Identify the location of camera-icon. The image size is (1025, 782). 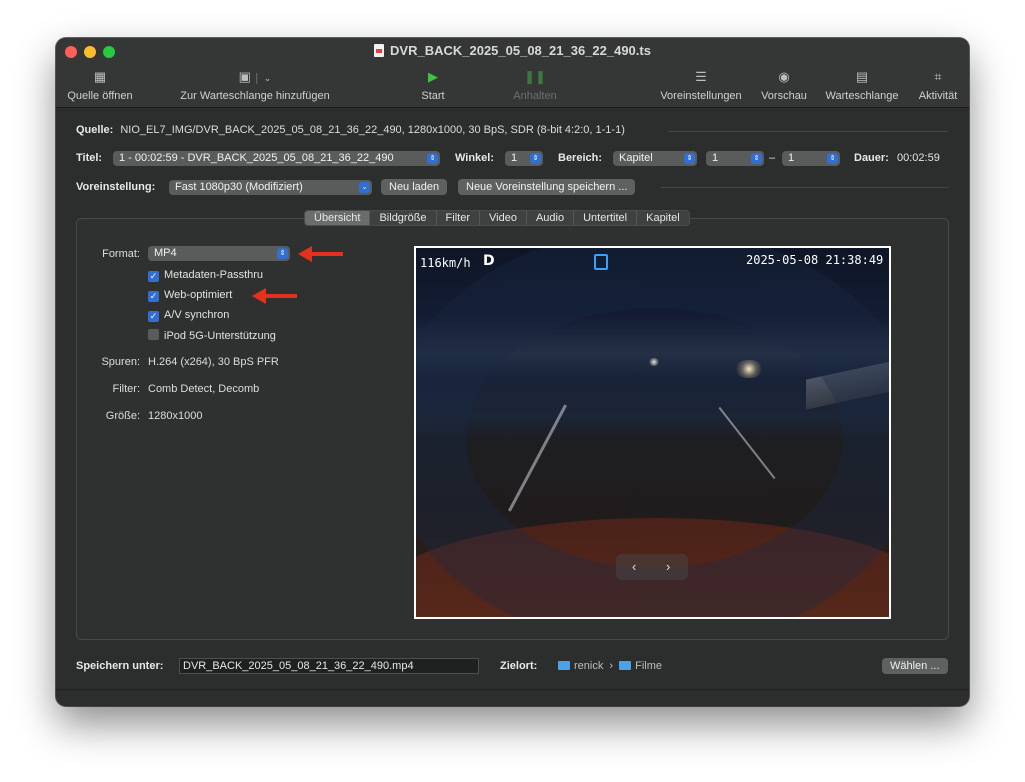
(601, 262).